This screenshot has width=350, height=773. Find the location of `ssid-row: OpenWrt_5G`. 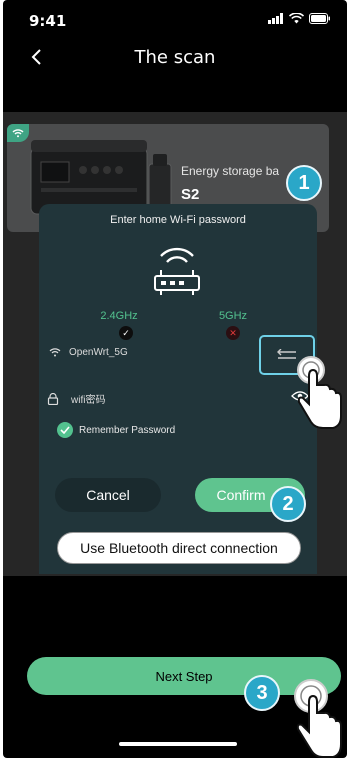

ssid-row: OpenWrt_5G is located at coordinates (88, 352).